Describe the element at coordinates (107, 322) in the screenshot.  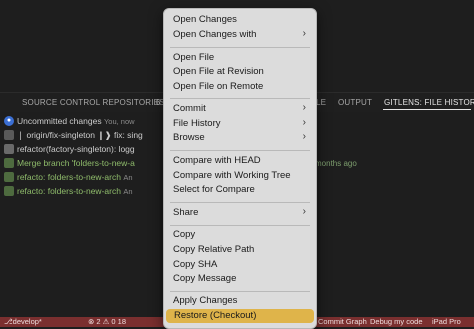
I see `problems-indicator: ⊗ 2 ⚠ 0 18` at that location.